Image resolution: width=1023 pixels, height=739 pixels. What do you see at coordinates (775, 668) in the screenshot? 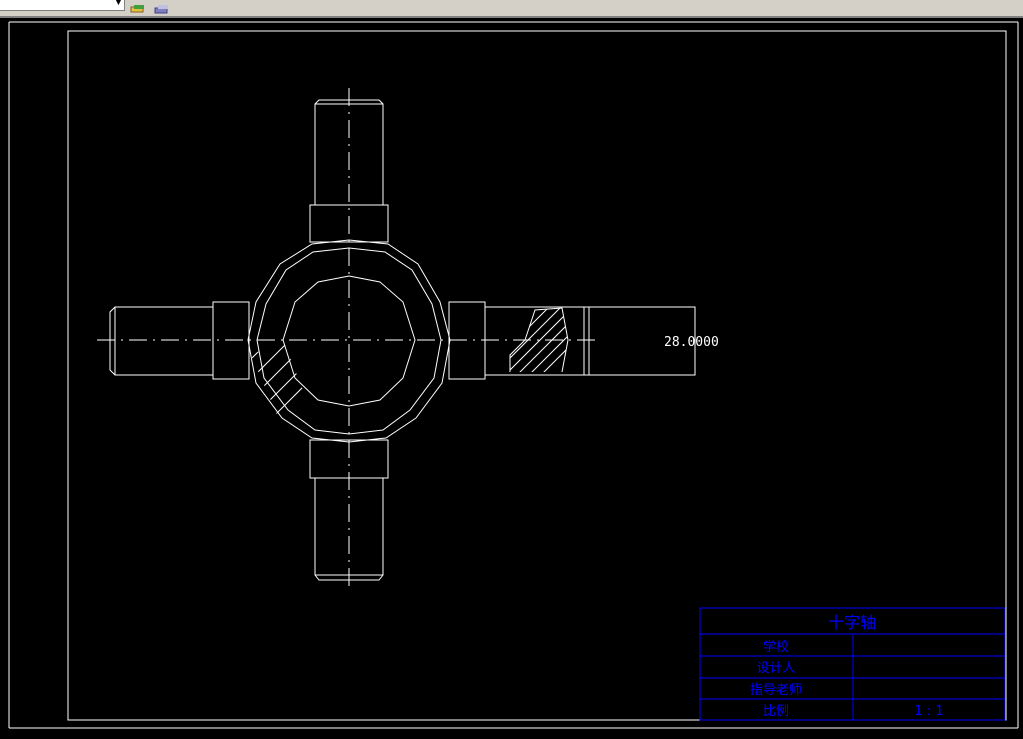
I see `title-block-label-designer: 设计人` at bounding box center [775, 668].